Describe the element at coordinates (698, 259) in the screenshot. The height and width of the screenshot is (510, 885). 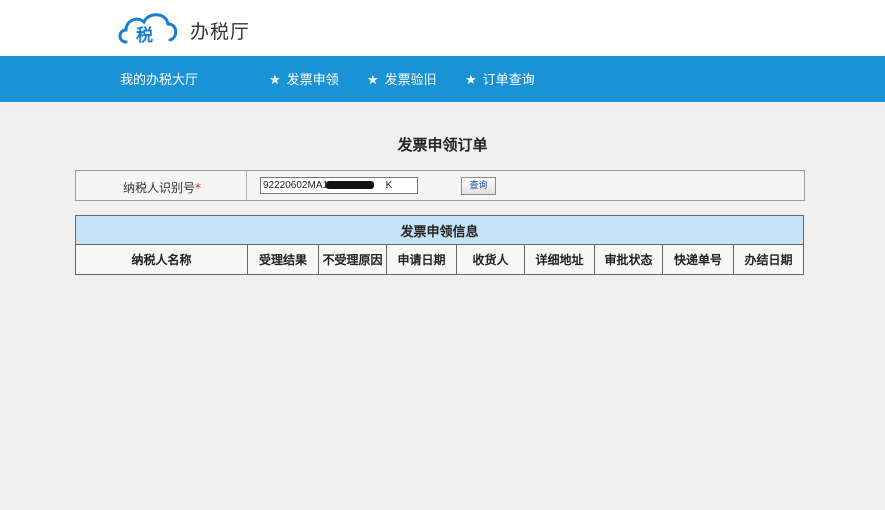
I see `column-header: 快递单号` at that location.